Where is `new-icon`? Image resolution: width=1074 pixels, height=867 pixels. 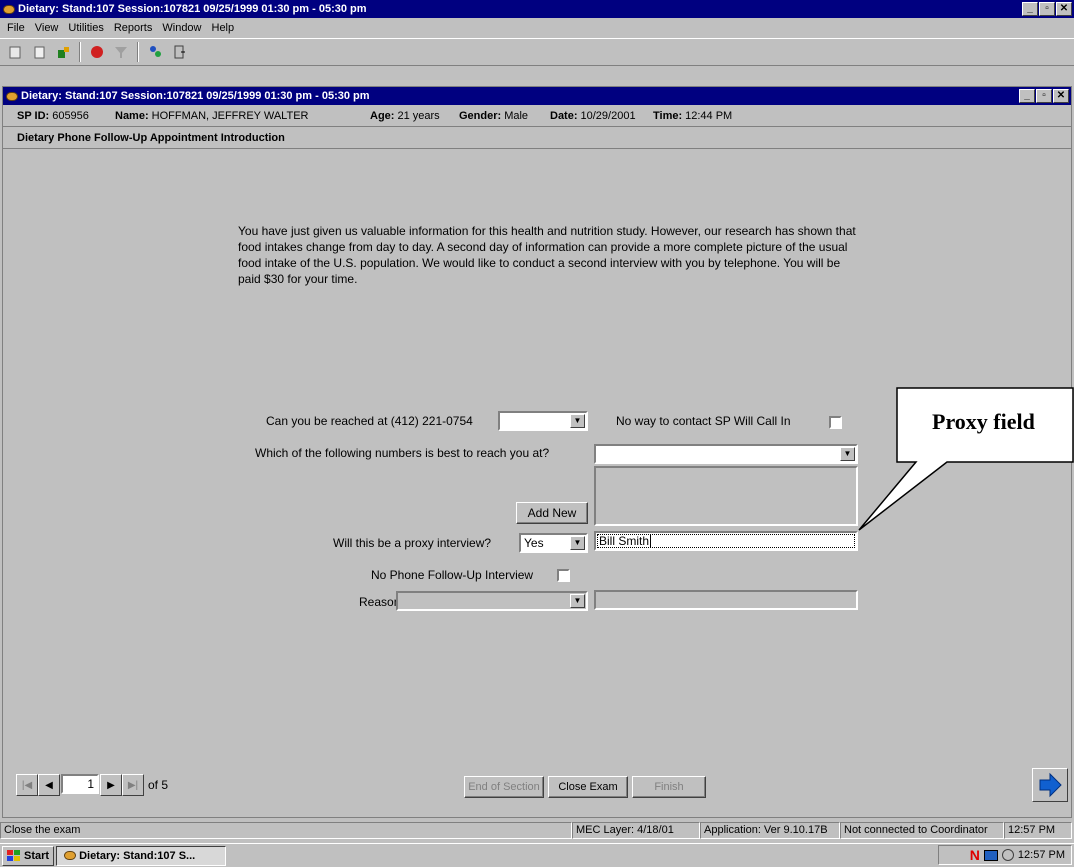
new-icon is located at coordinates (15, 52).